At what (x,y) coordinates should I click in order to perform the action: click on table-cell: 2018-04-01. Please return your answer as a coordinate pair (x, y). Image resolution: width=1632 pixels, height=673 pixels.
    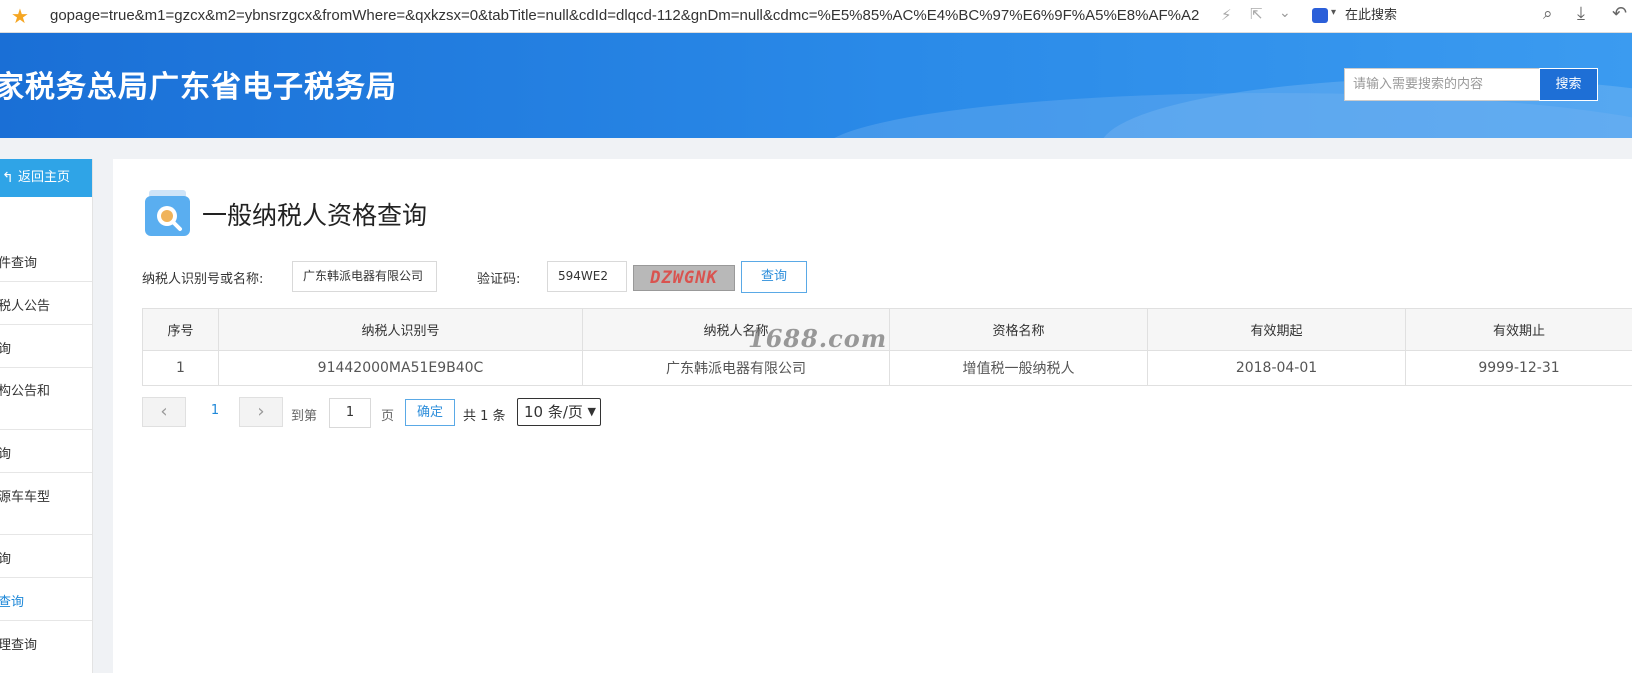
    Looking at the image, I should click on (1276, 368).